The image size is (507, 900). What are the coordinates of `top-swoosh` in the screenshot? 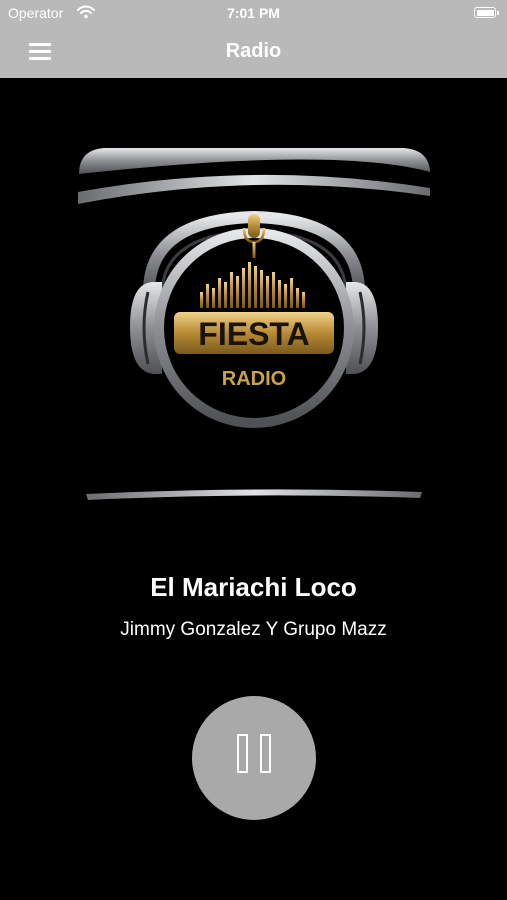 It's located at (254, 161).